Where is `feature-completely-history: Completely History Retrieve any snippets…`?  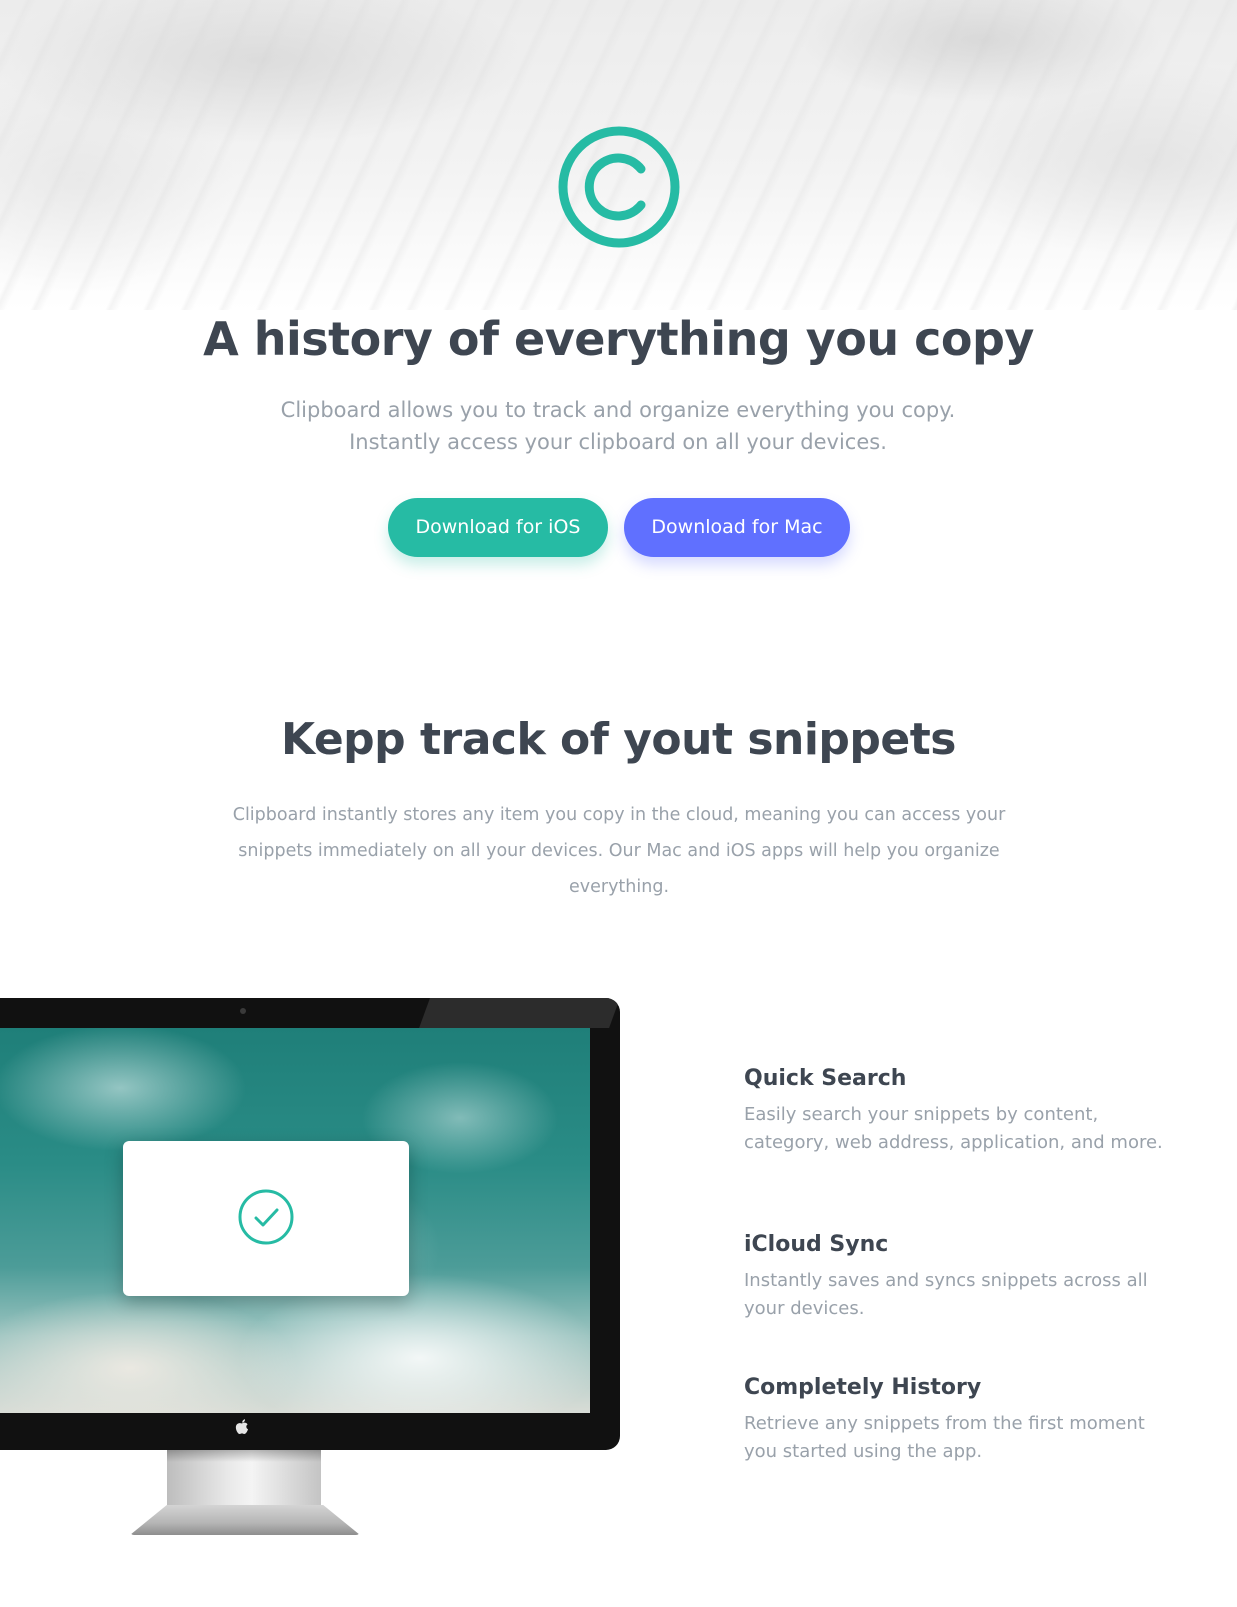 feature-completely-history: Completely History Retrieve any snippets… is located at coordinates (954, 1420).